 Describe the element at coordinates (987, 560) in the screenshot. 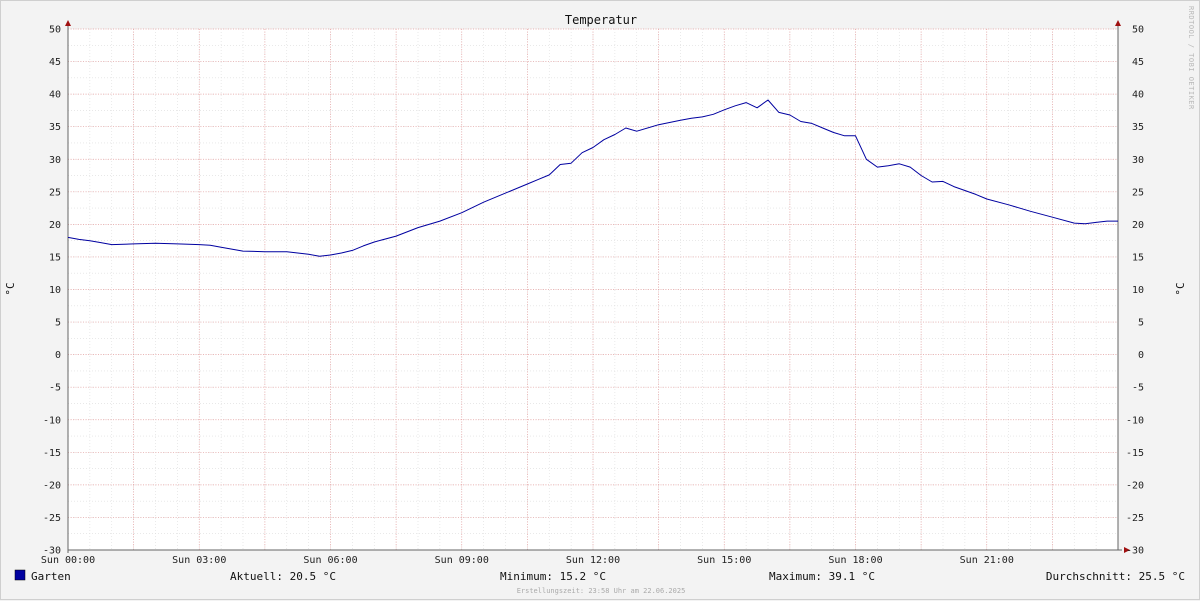

I see `x-tick-label: Sun 21:00` at that location.